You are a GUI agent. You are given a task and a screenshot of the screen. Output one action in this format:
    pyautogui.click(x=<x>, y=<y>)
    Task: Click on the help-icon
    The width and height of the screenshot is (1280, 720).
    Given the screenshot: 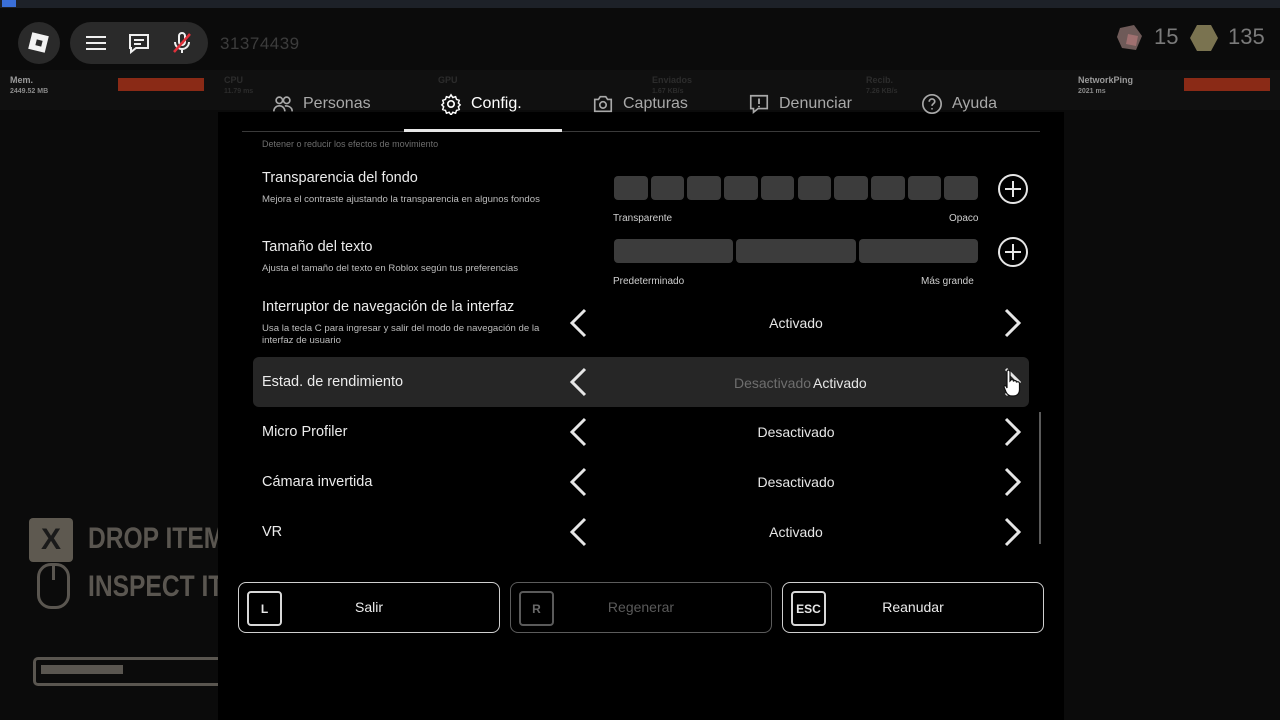 What is the action you would take?
    pyautogui.click(x=932, y=104)
    